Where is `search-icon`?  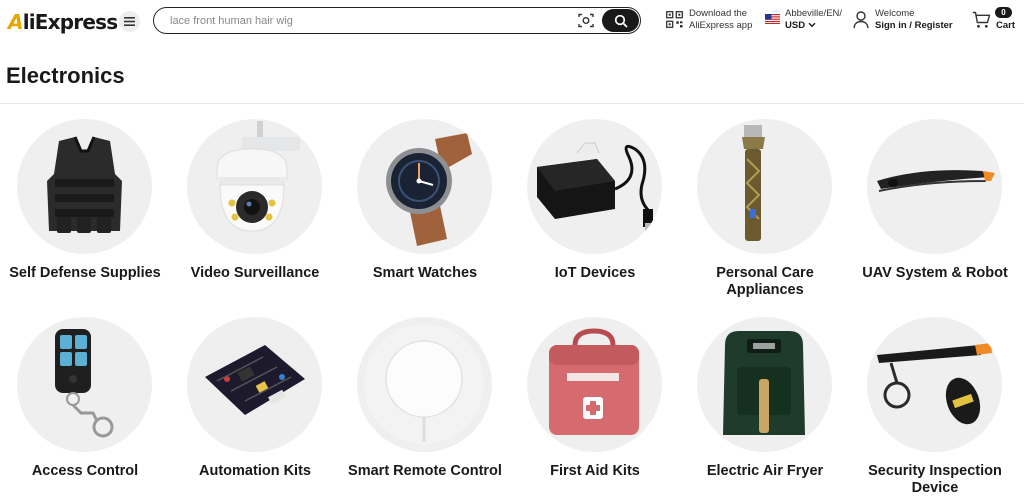
search-icon is located at coordinates (620, 20).